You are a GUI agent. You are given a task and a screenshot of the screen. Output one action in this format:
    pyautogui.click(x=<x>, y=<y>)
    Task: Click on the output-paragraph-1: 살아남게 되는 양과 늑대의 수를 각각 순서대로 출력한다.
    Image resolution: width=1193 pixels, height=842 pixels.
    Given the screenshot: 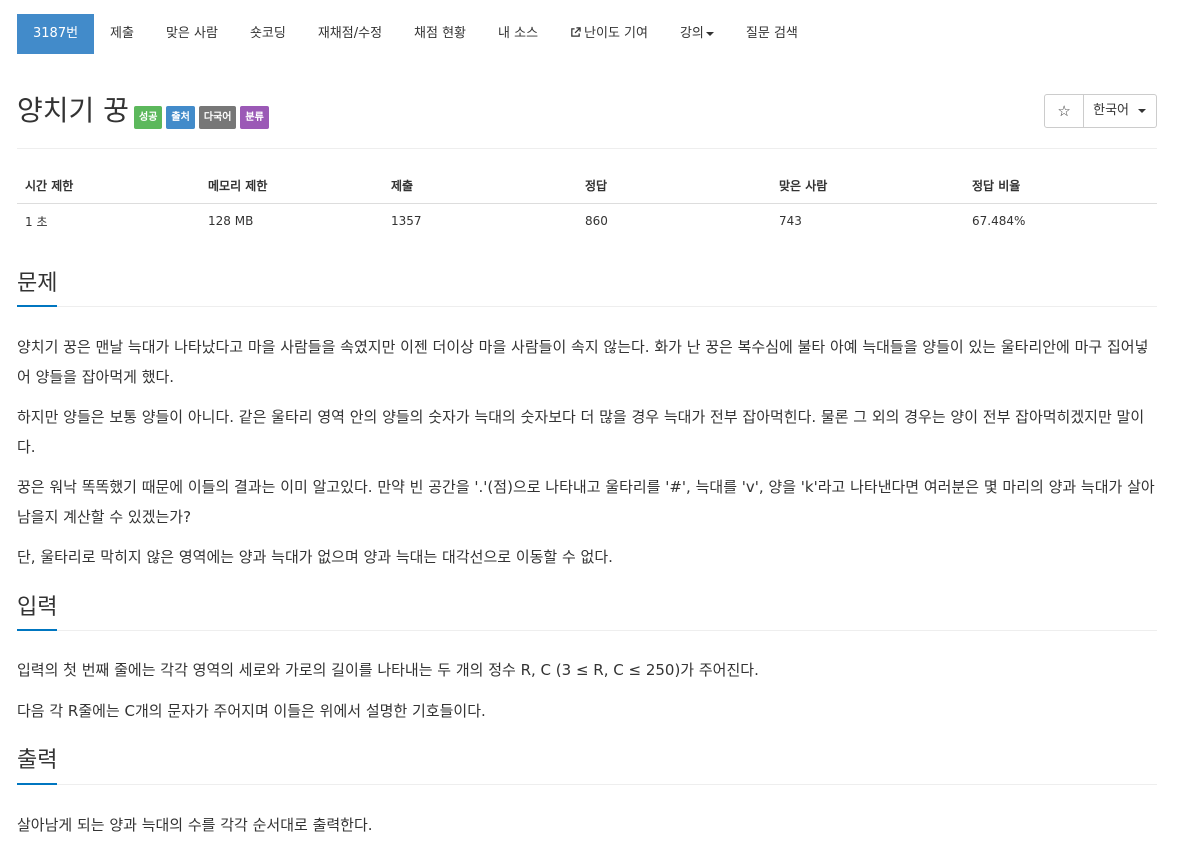 What is the action you would take?
    pyautogui.click(x=195, y=825)
    